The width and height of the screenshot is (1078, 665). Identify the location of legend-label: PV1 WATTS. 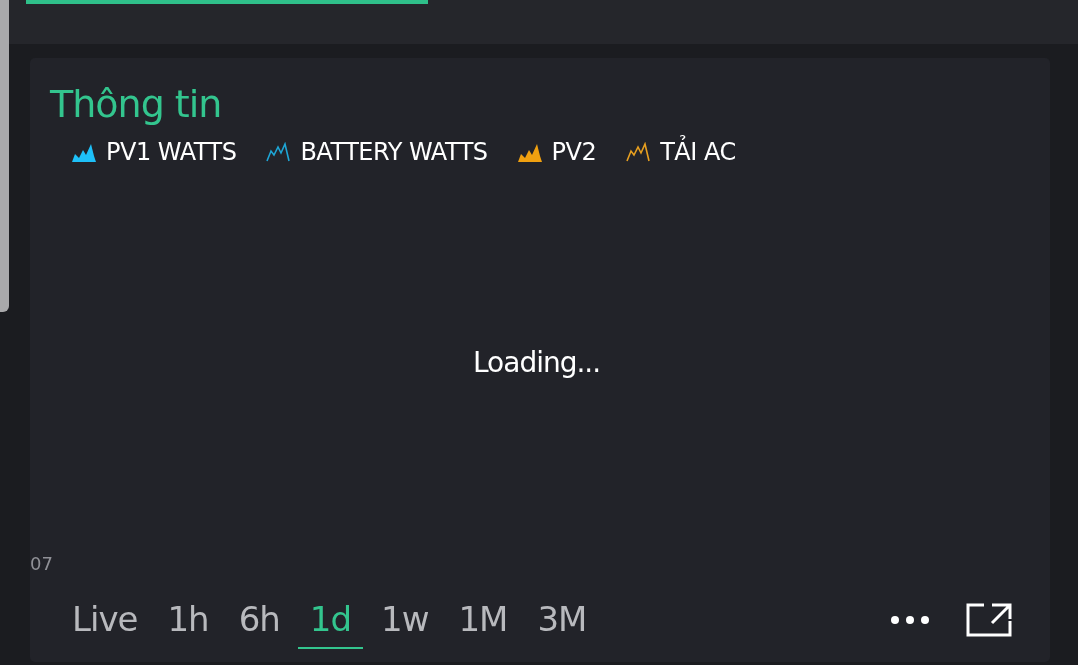
(171, 152).